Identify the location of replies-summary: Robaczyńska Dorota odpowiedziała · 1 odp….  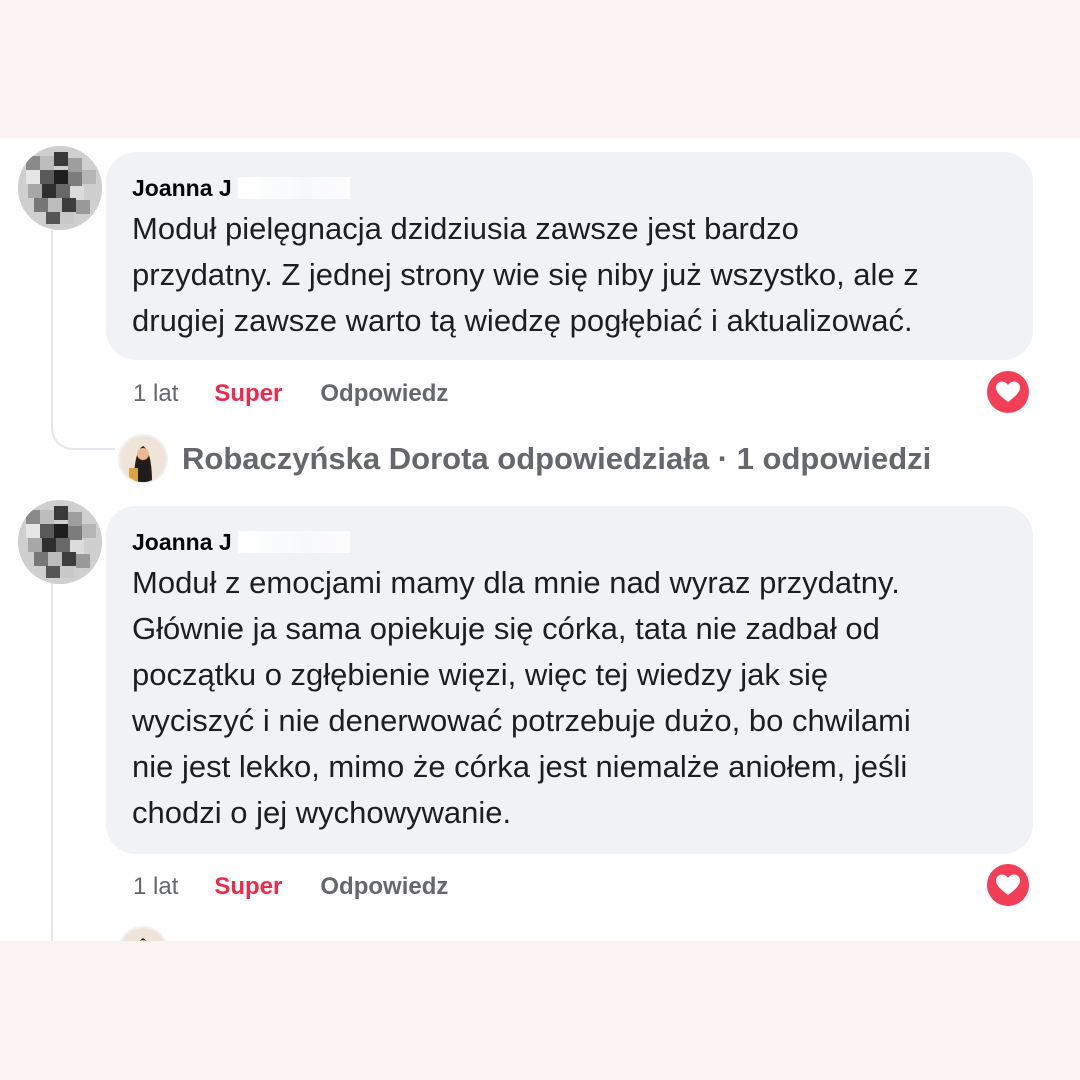
(524, 459).